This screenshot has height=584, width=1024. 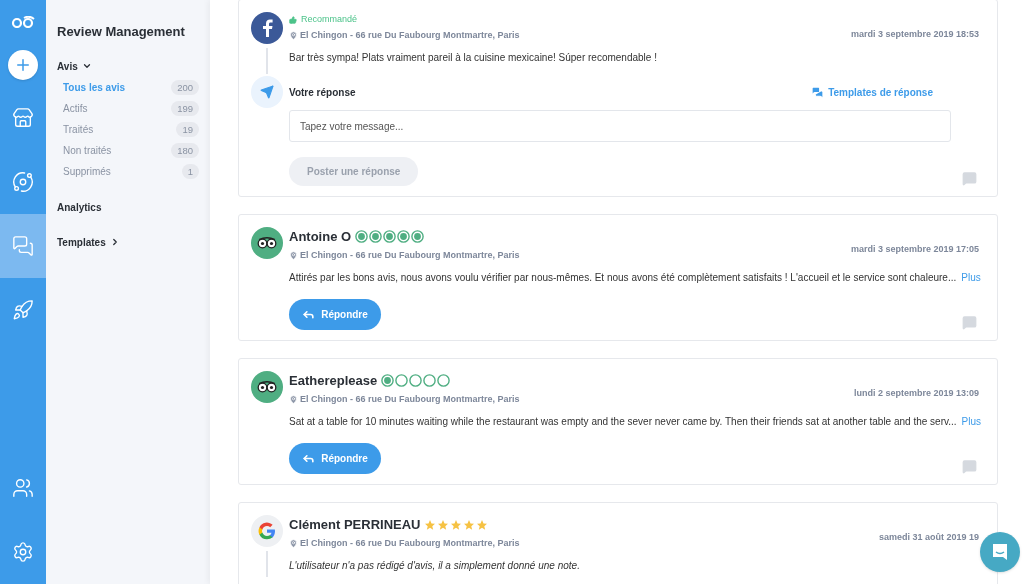 What do you see at coordinates (185, 108) in the screenshot?
I see `count-badge: 199` at bounding box center [185, 108].